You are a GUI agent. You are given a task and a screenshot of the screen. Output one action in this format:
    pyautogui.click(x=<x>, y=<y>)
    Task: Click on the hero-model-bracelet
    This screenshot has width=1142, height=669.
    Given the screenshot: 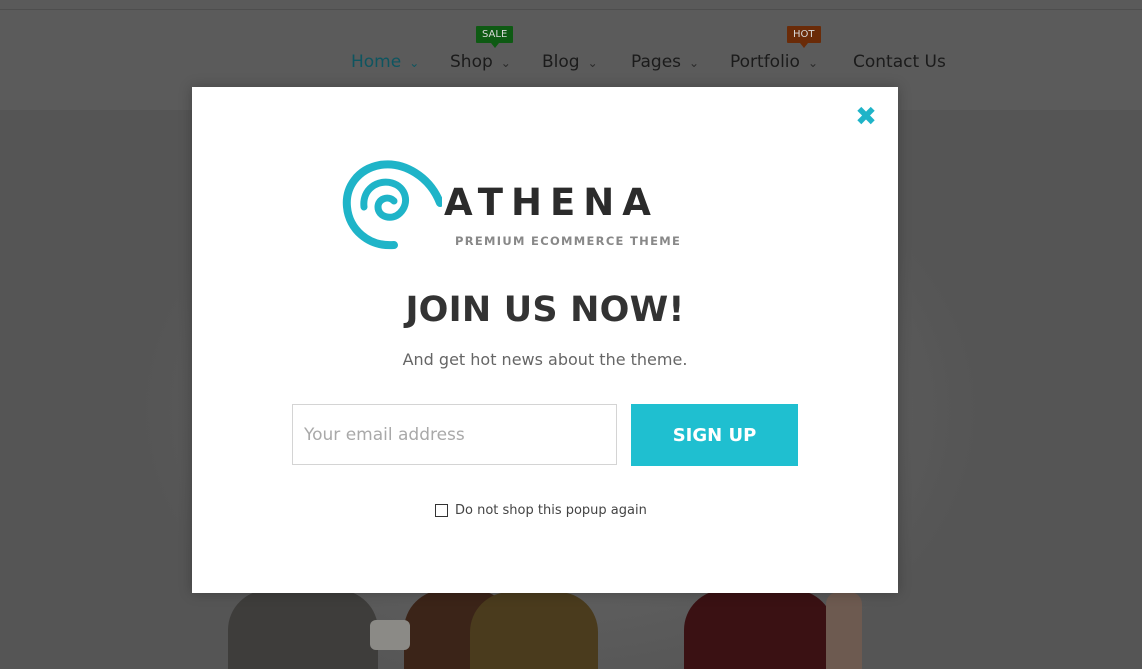 What is the action you would take?
    pyautogui.click(x=390, y=635)
    